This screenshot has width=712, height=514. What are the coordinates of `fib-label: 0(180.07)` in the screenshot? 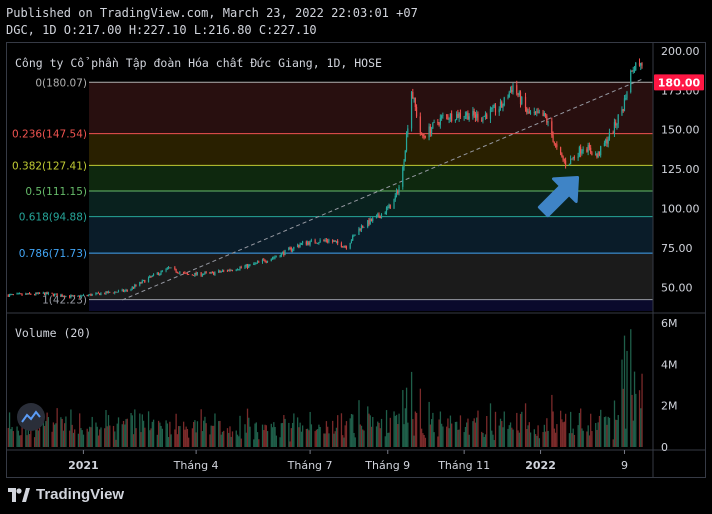 It's located at (61, 83).